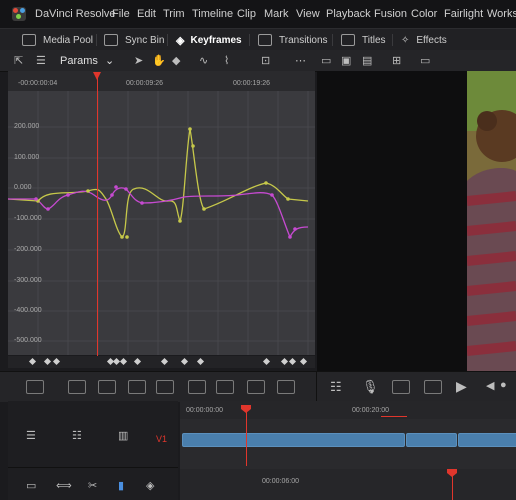 The height and width of the screenshot is (500, 516). Describe the element at coordinates (28, 310) in the screenshot. I see `y-tick-label: -400.000` at that location.